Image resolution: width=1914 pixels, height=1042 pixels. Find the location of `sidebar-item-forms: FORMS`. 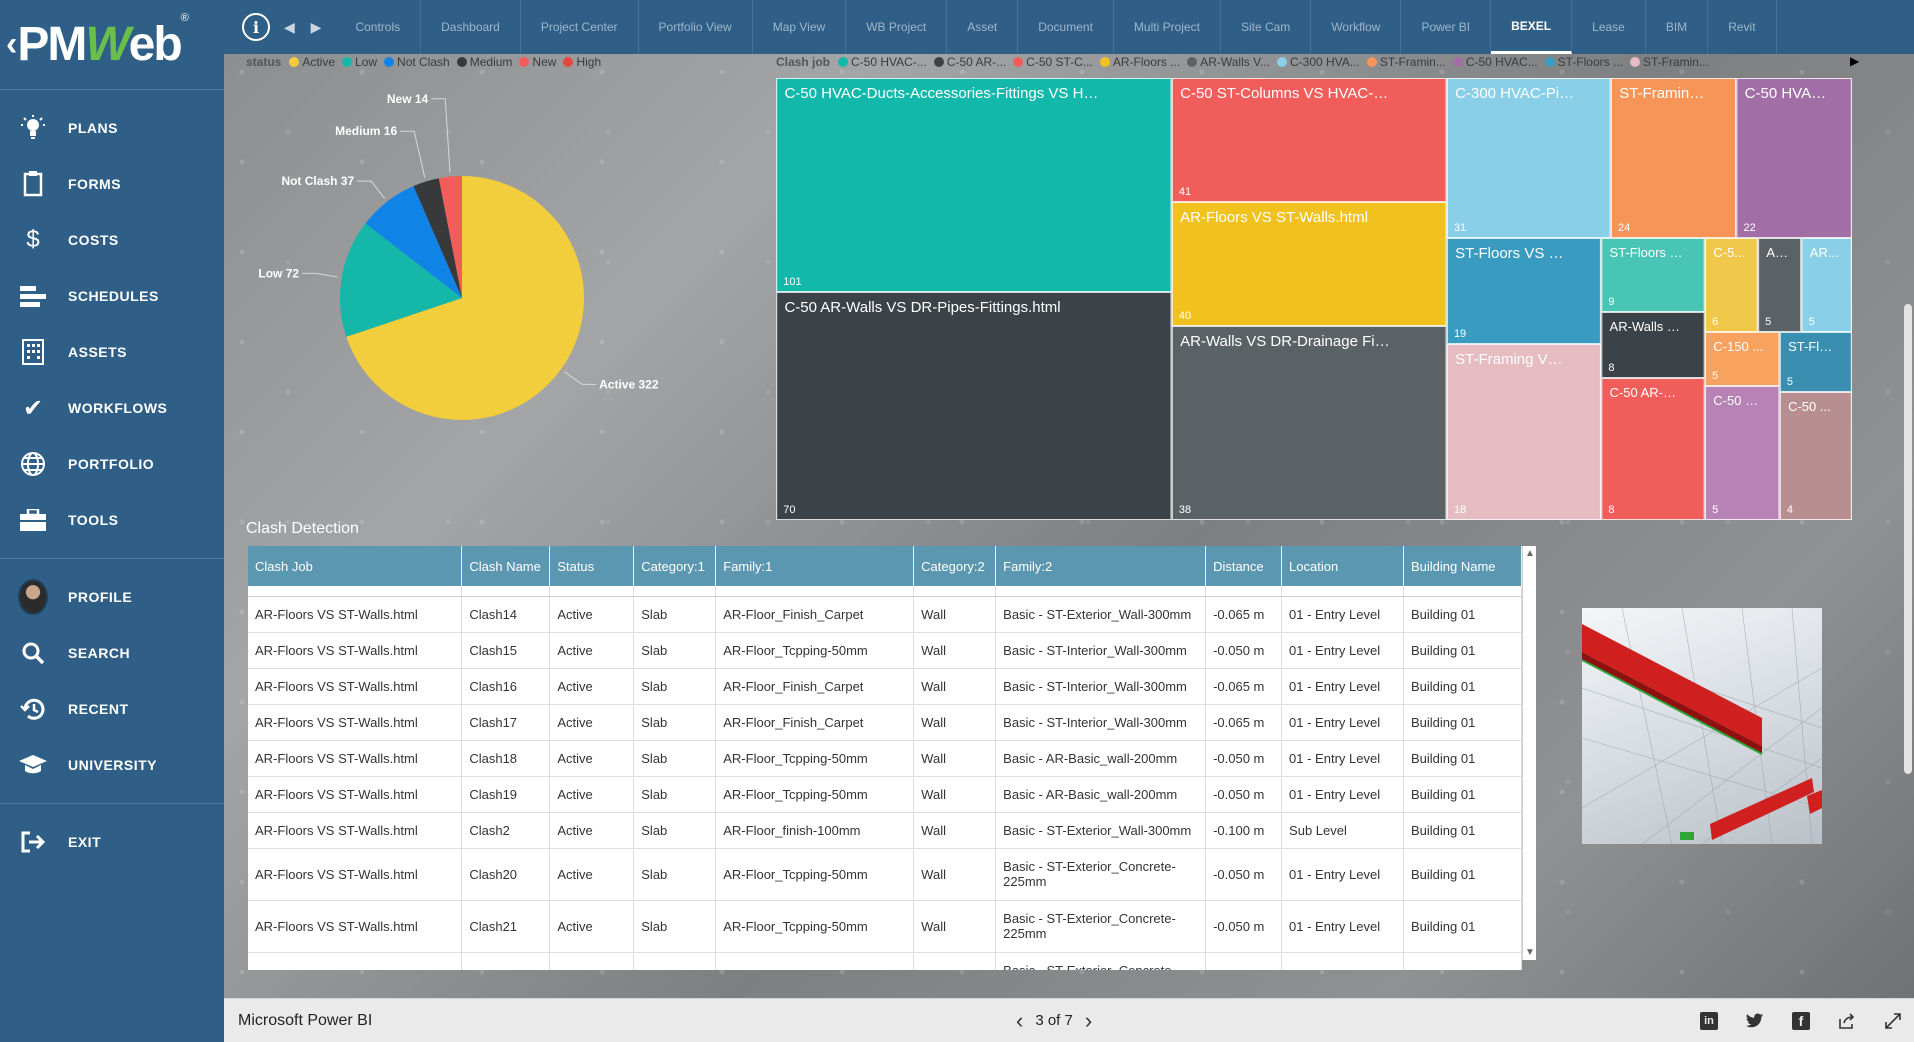

sidebar-item-forms: FORMS is located at coordinates (112, 184).